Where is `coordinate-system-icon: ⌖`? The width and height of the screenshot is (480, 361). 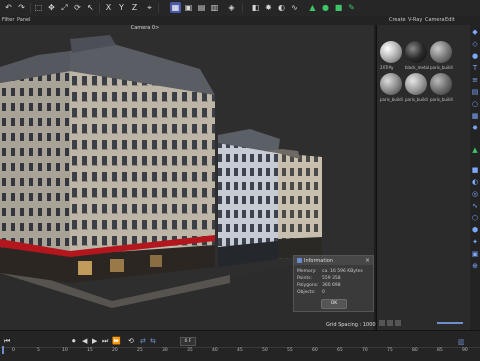 coordinate-system-icon: ⌖ is located at coordinates (149, 7).